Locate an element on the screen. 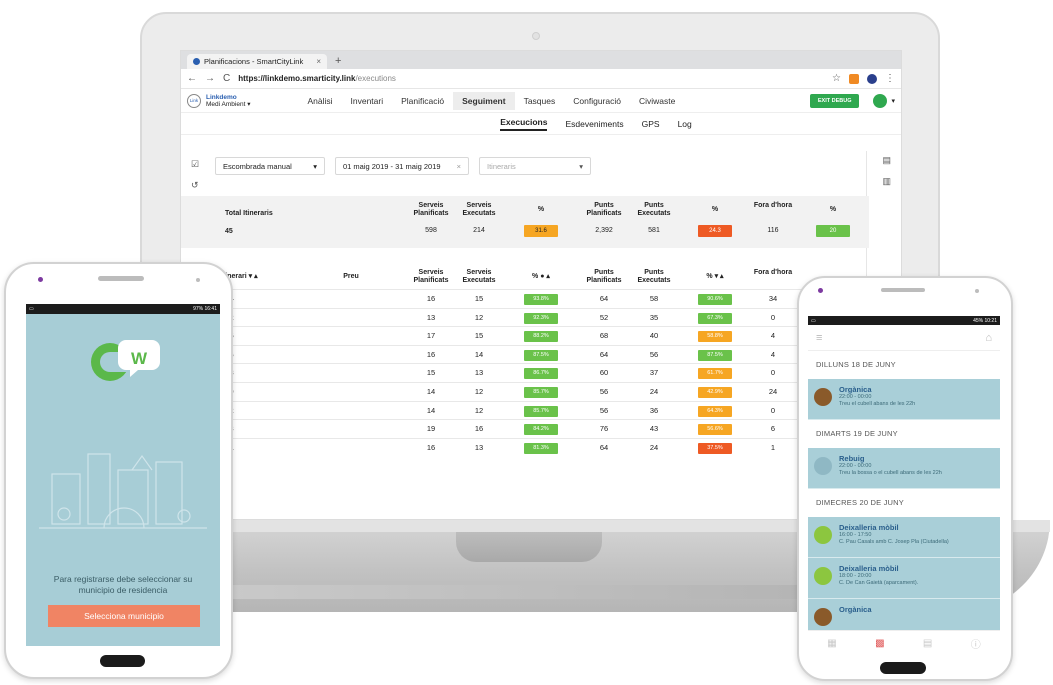 Image resolution: width=1053 pixels, height=685 pixels. calendar-check-icon: ☑ is located at coordinates (195, 164).